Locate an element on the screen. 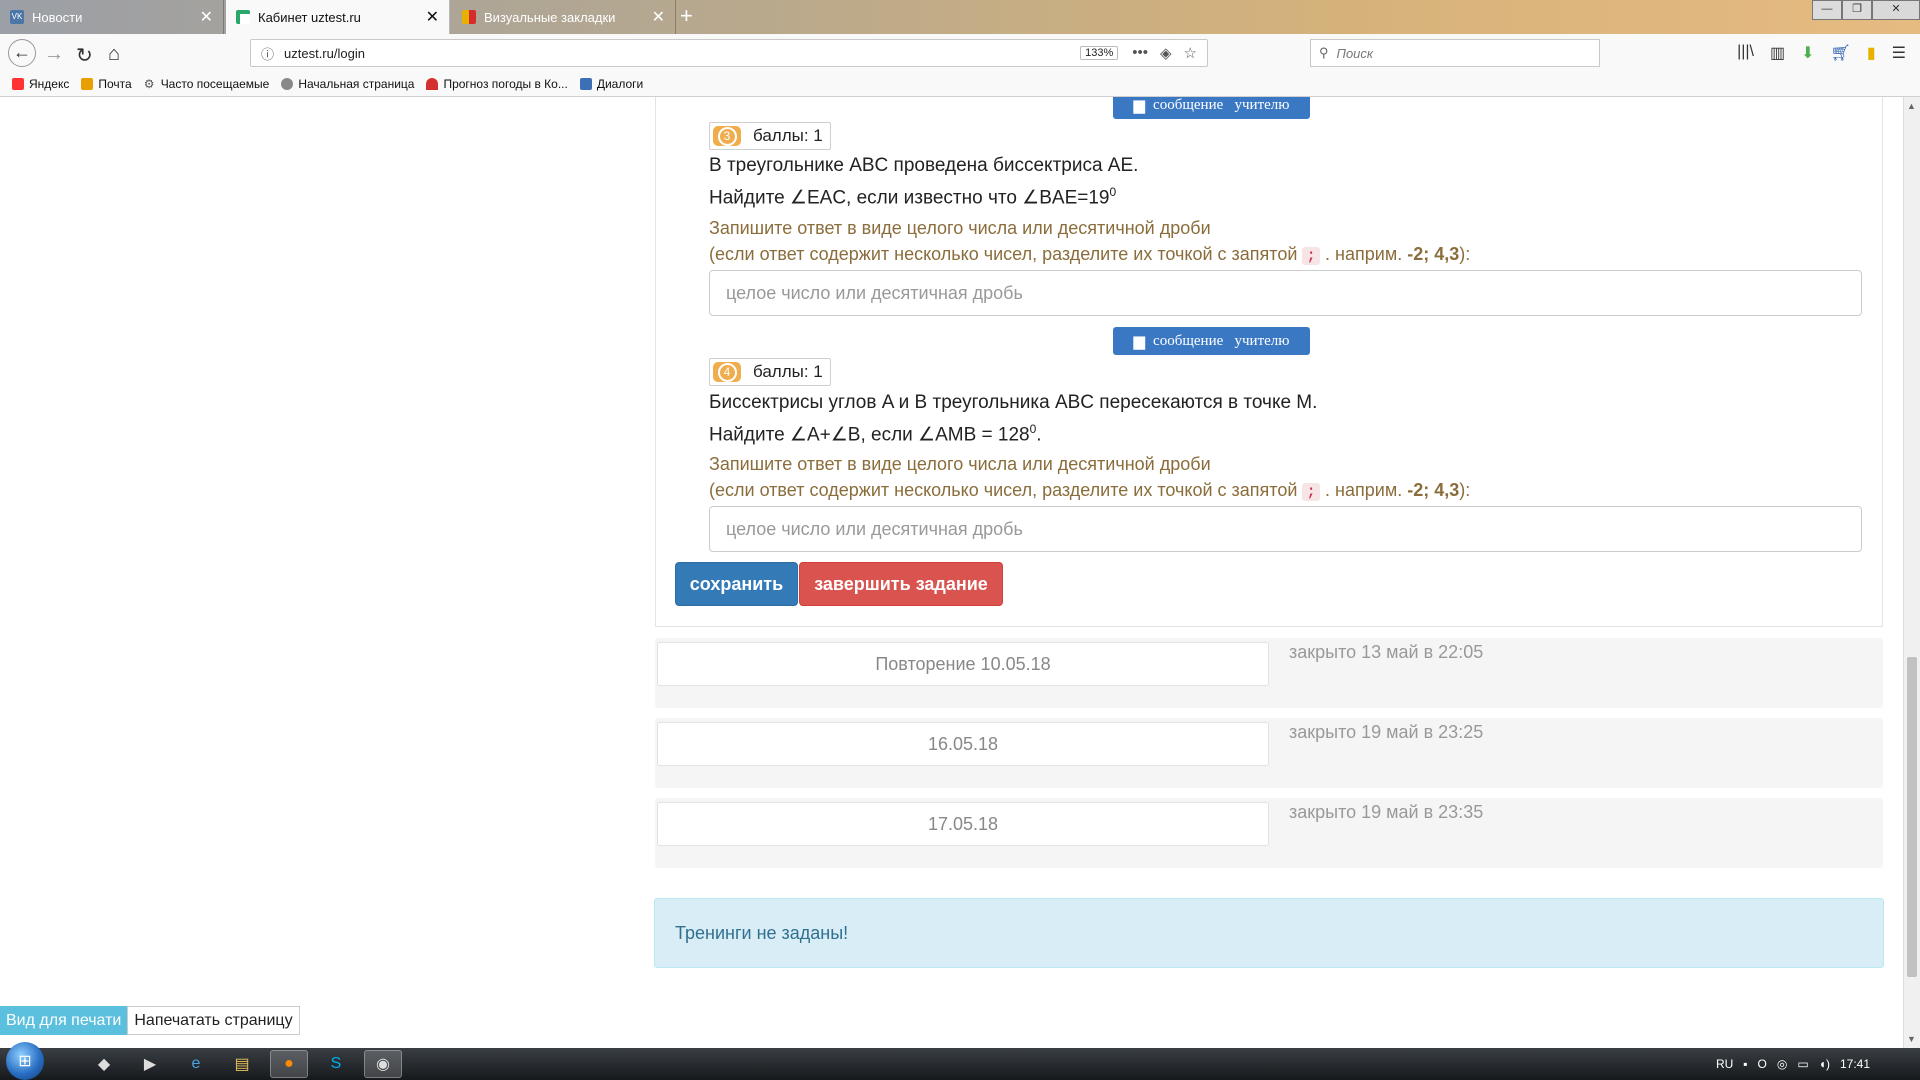 This screenshot has height=1080, width=1920. bookmark-home: Начальная страница is located at coordinates (347, 84).